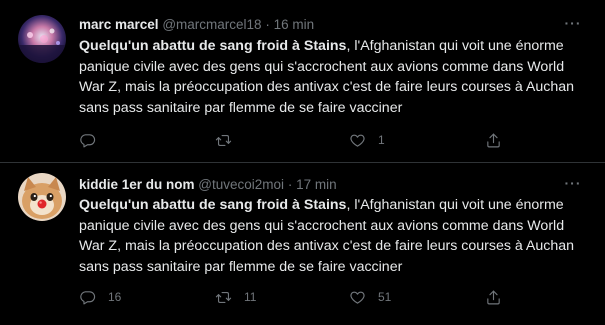 The width and height of the screenshot is (605, 325). I want to click on display-name: marc marcel, so click(119, 24).